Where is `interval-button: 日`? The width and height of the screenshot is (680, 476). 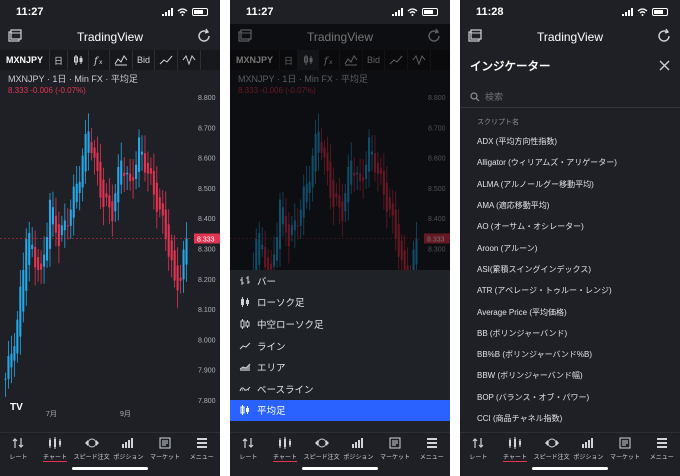
interval-button: 日 is located at coordinates (59, 60).